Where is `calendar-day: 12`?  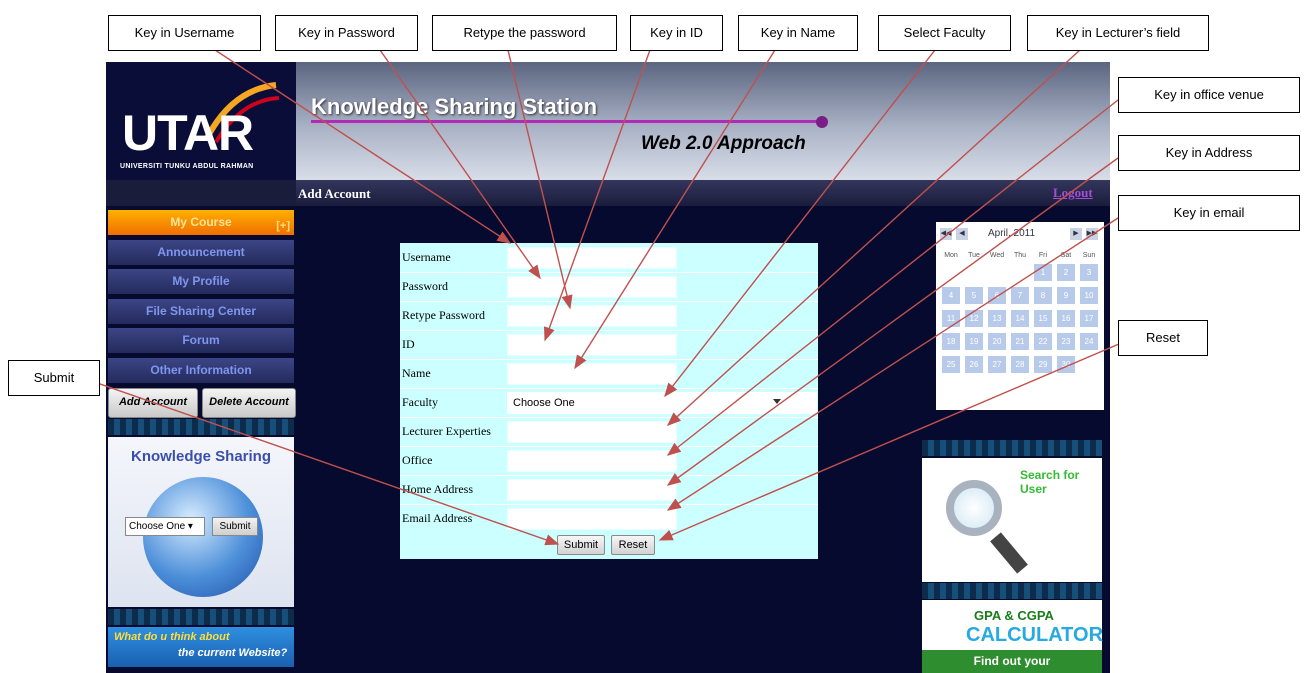 calendar-day: 12 is located at coordinates (974, 318).